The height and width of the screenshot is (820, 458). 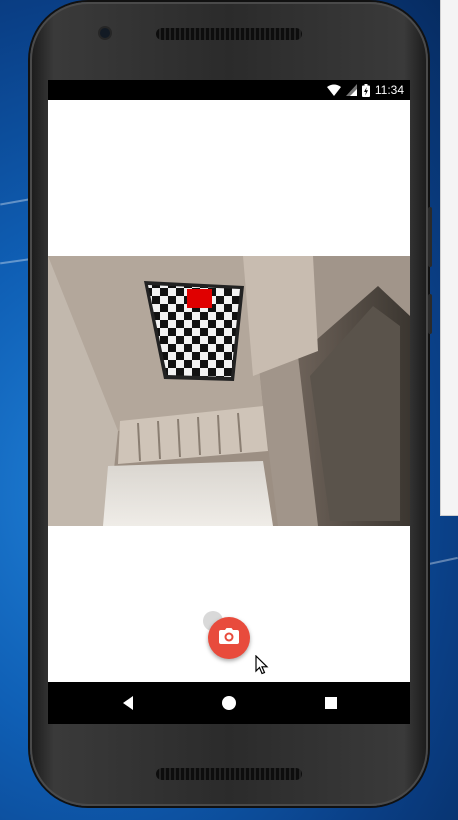 I want to click on wifi-icon, so click(x=333, y=90).